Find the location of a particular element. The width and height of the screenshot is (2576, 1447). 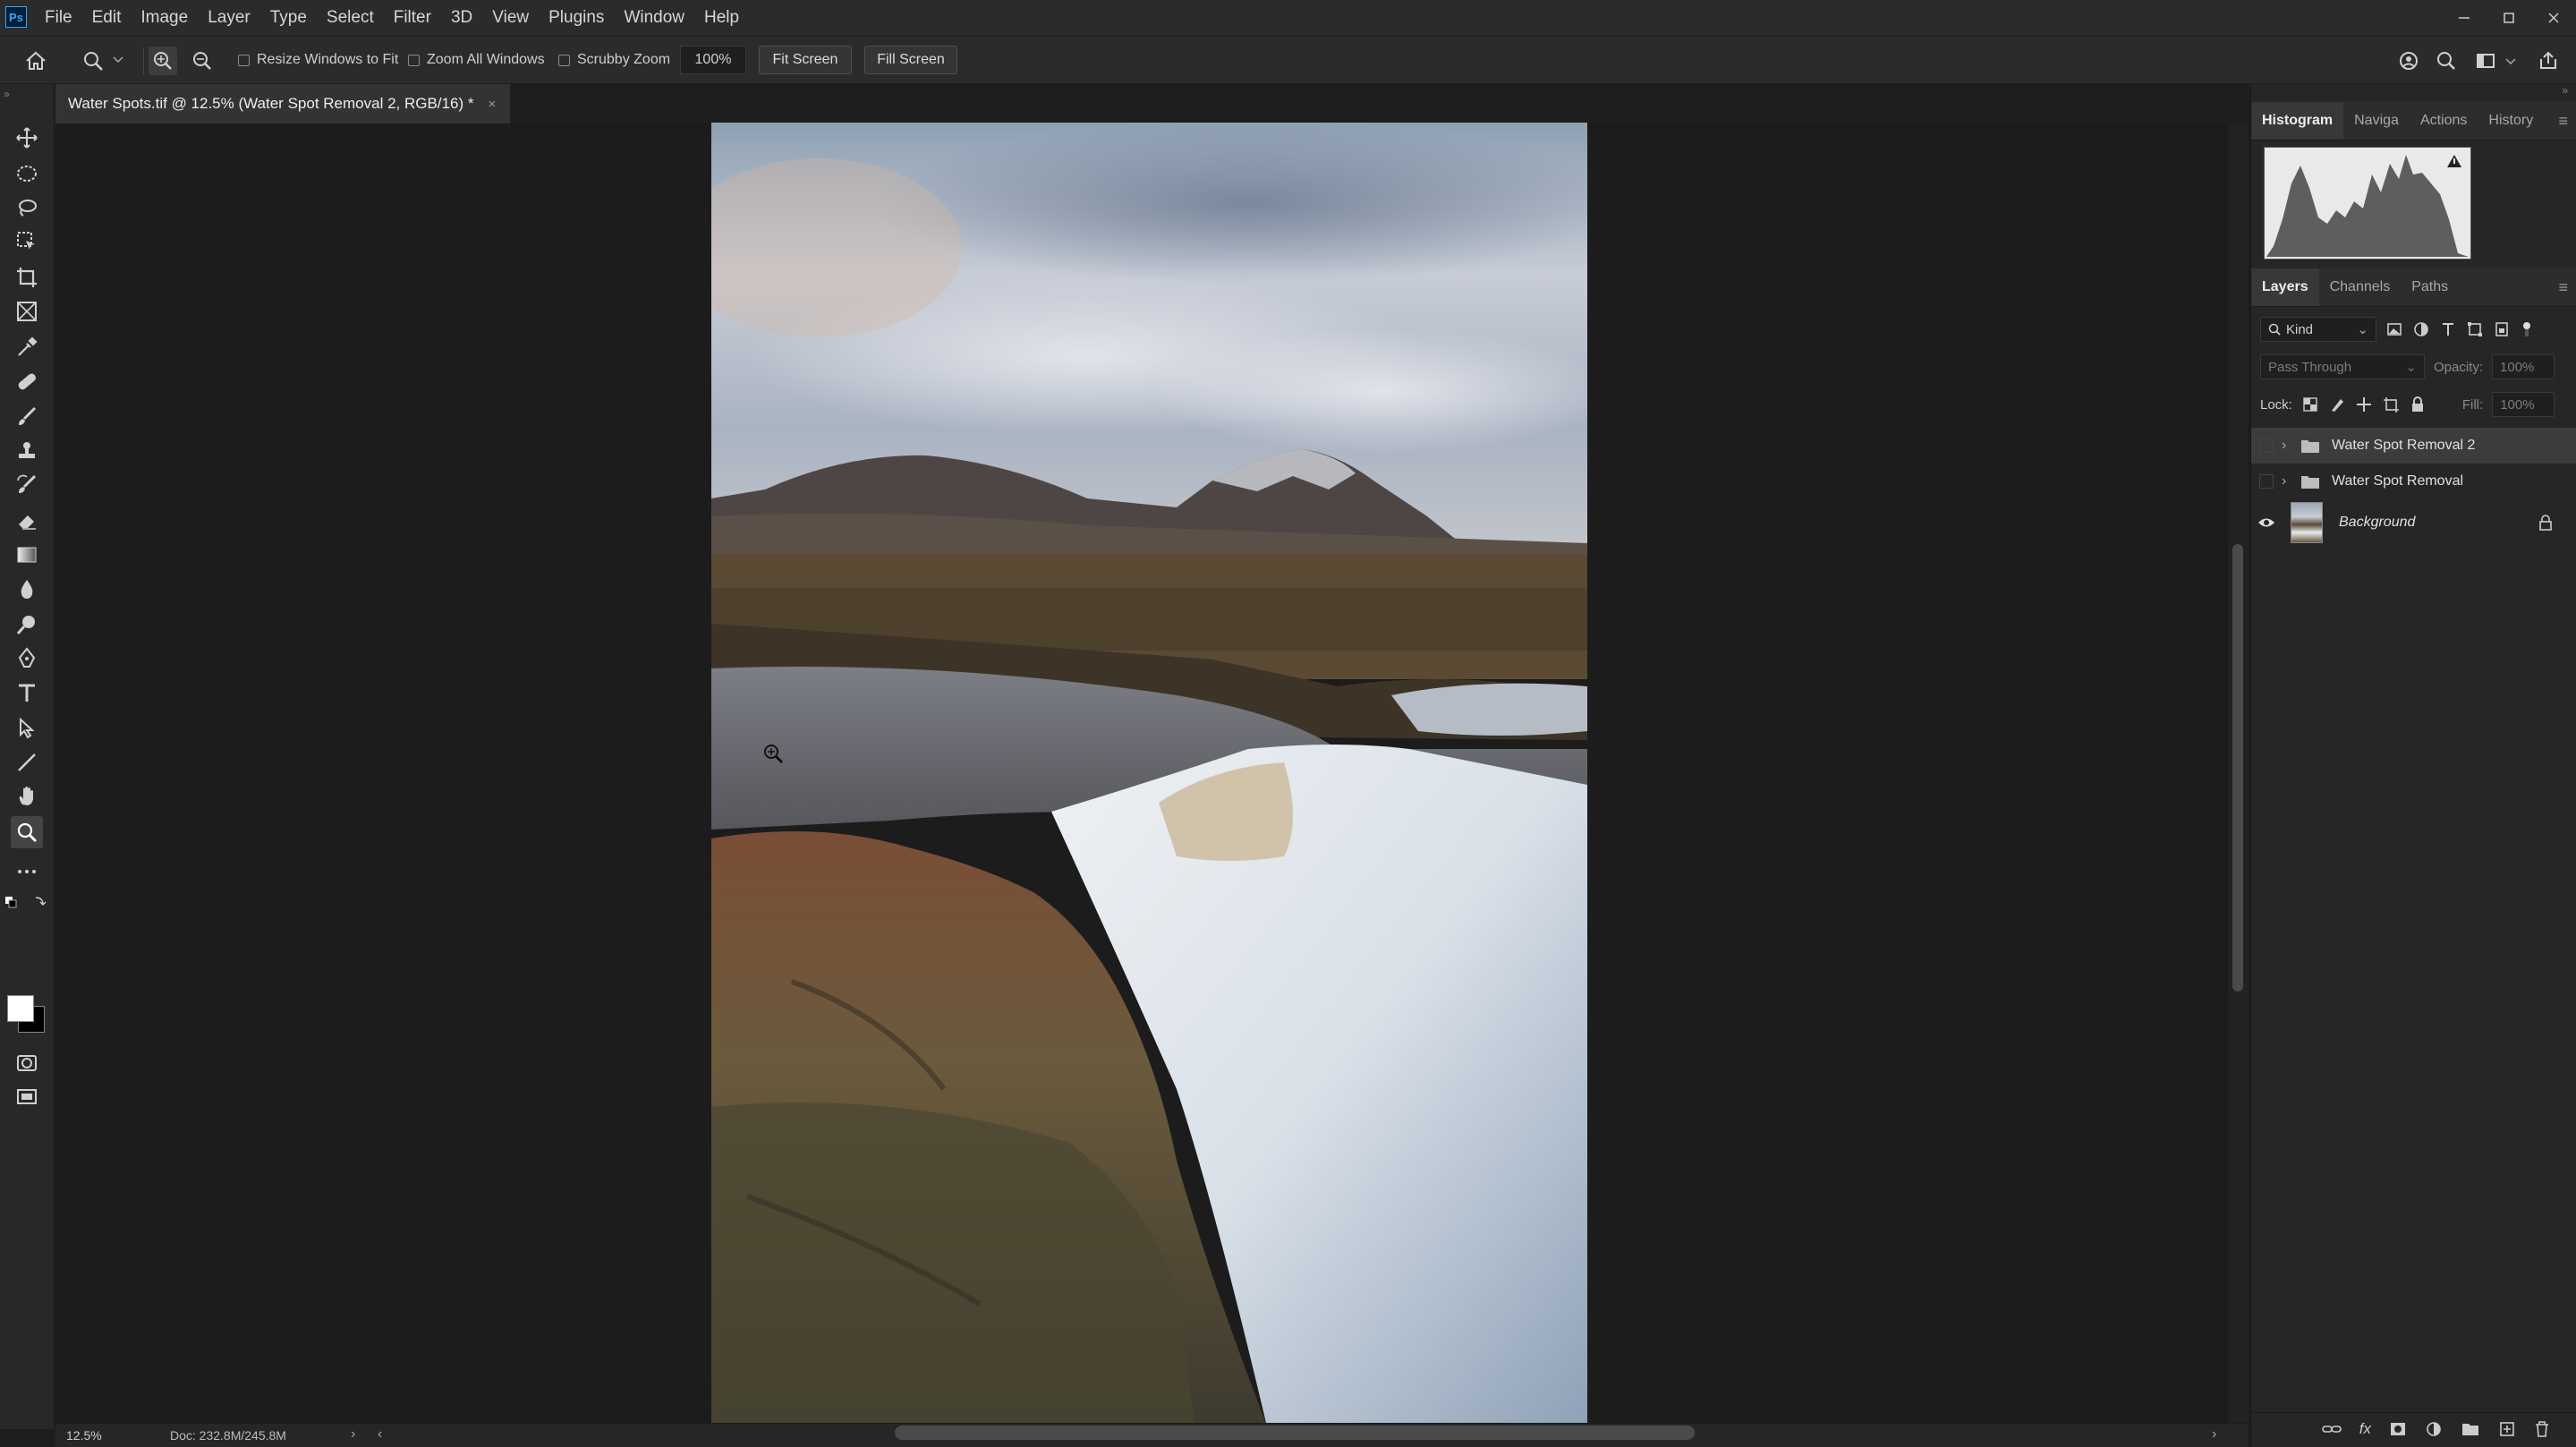

tab-history: History is located at coordinates (2511, 121).